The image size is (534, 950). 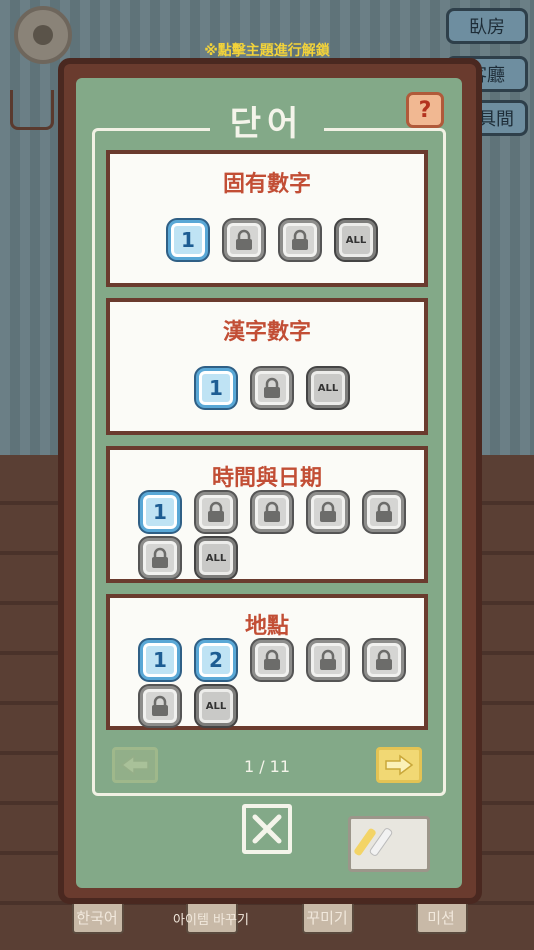 What do you see at coordinates (97, 918) in the screenshot?
I see `nav-korean-label: 한국어` at bounding box center [97, 918].